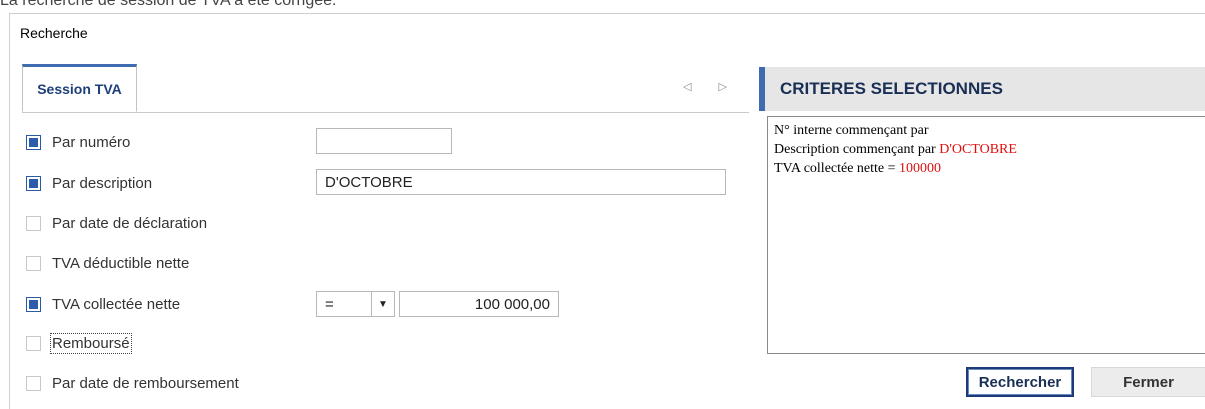  I want to click on tab-bar: Session TVA ◁ ▷, so click(385, 88).